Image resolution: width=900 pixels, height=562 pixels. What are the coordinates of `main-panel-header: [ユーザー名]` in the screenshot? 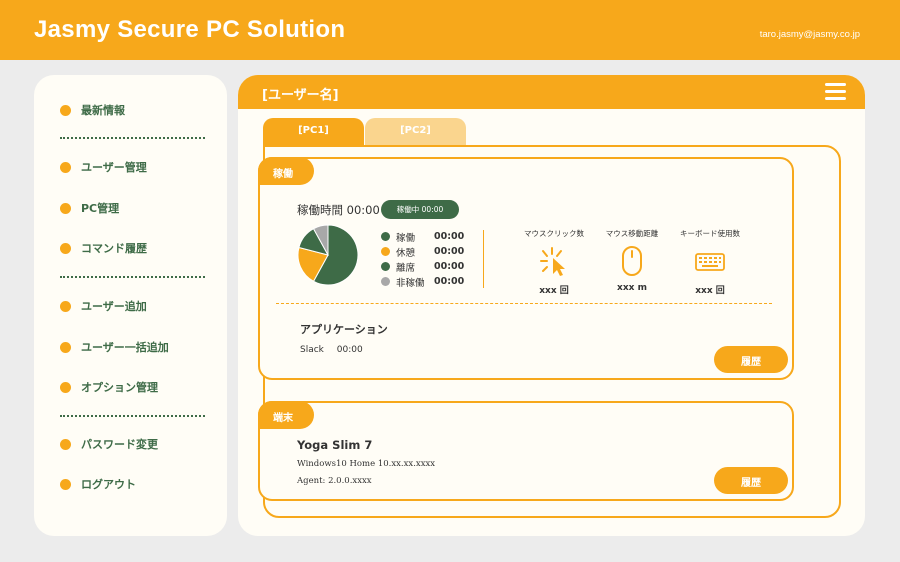 It's located at (551, 92).